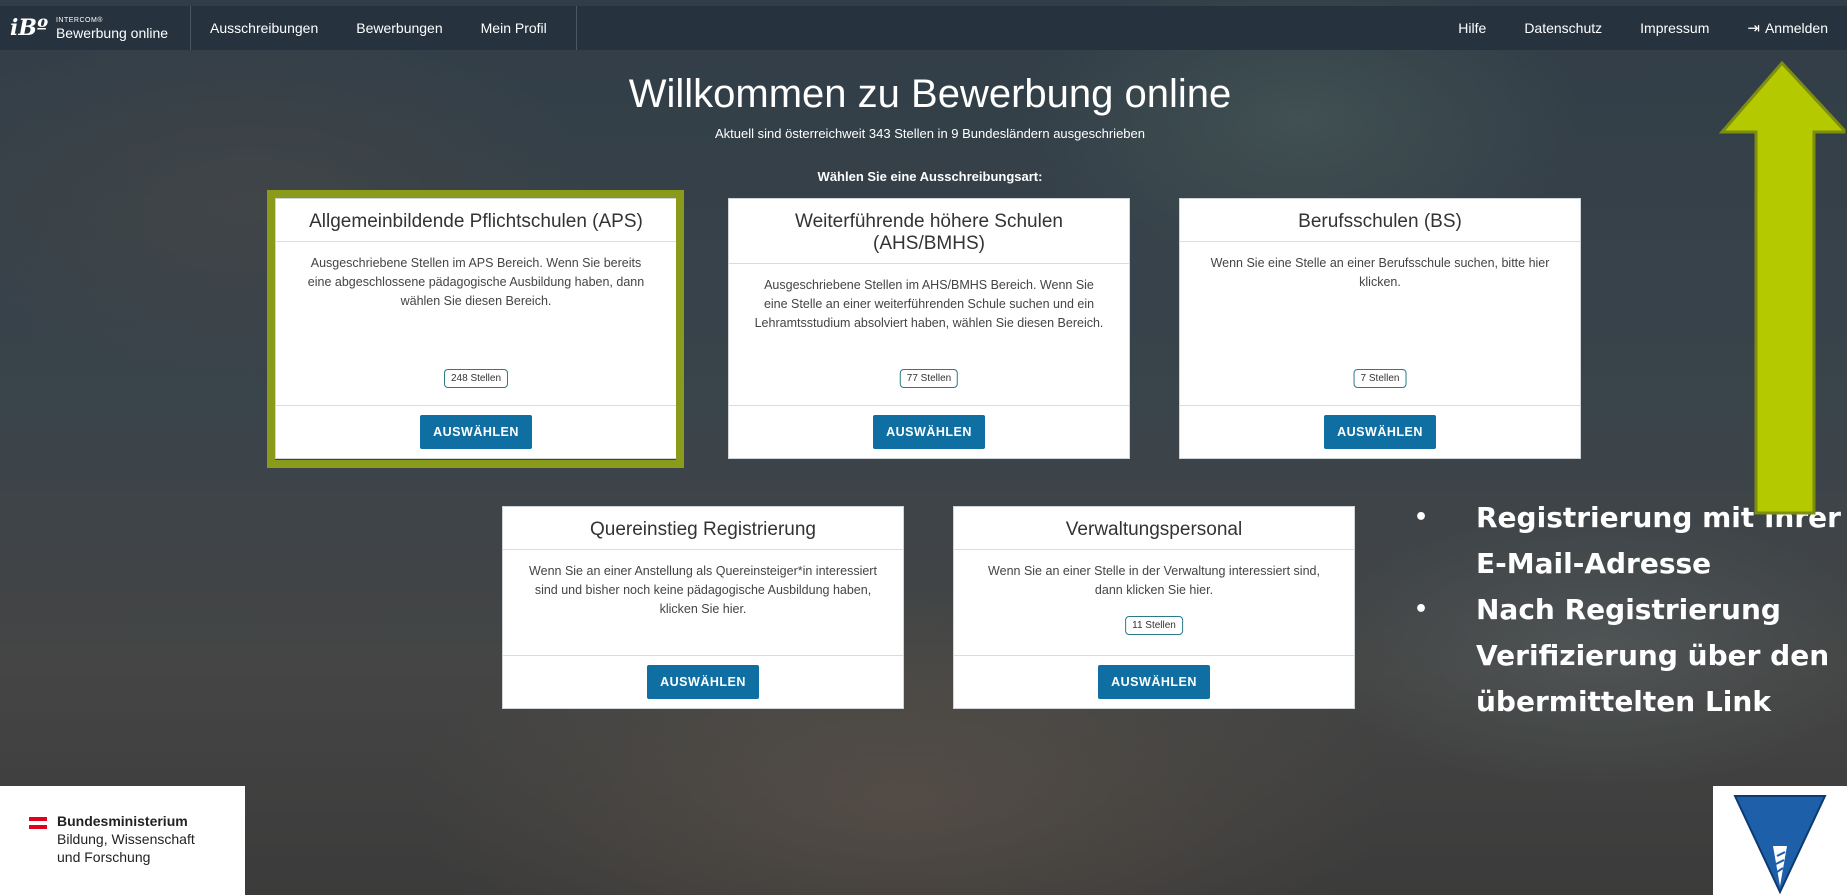  I want to click on ministry-line2: Bildung, Wissenschaft, so click(126, 839).